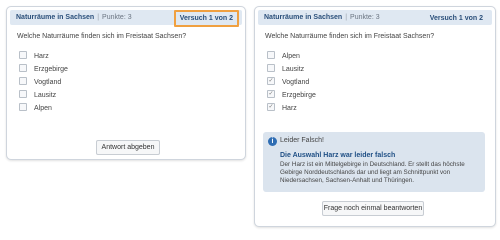  Describe the element at coordinates (302, 140) in the screenshot. I see `feedback-status: Leider Falsch!` at that location.